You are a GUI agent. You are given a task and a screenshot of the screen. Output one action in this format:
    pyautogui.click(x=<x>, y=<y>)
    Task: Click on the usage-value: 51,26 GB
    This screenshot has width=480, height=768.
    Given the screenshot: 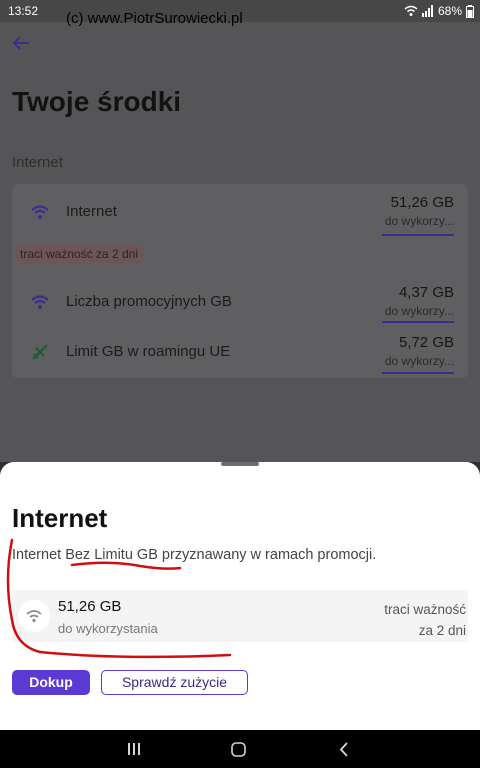 What is the action you would take?
    pyautogui.click(x=90, y=606)
    